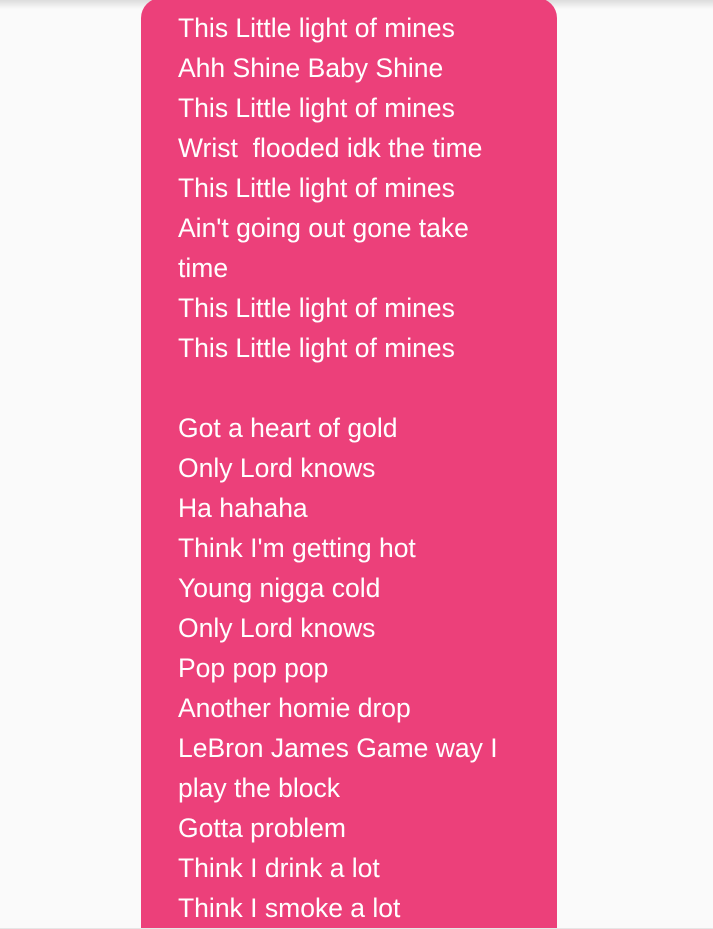  What do you see at coordinates (279, 588) in the screenshot?
I see `message-line: Young nigga cold` at bounding box center [279, 588].